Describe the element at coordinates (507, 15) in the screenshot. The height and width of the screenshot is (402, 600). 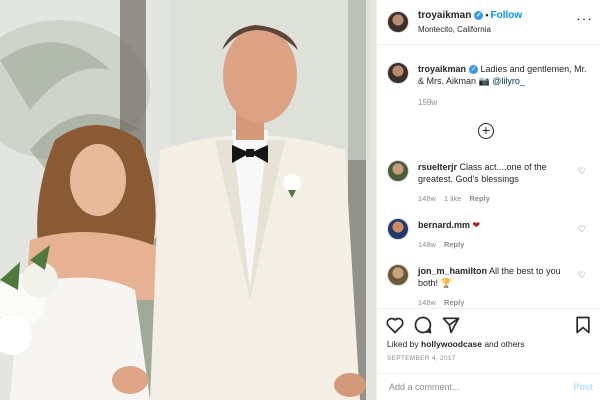
I see `follow-button: Follow` at that location.